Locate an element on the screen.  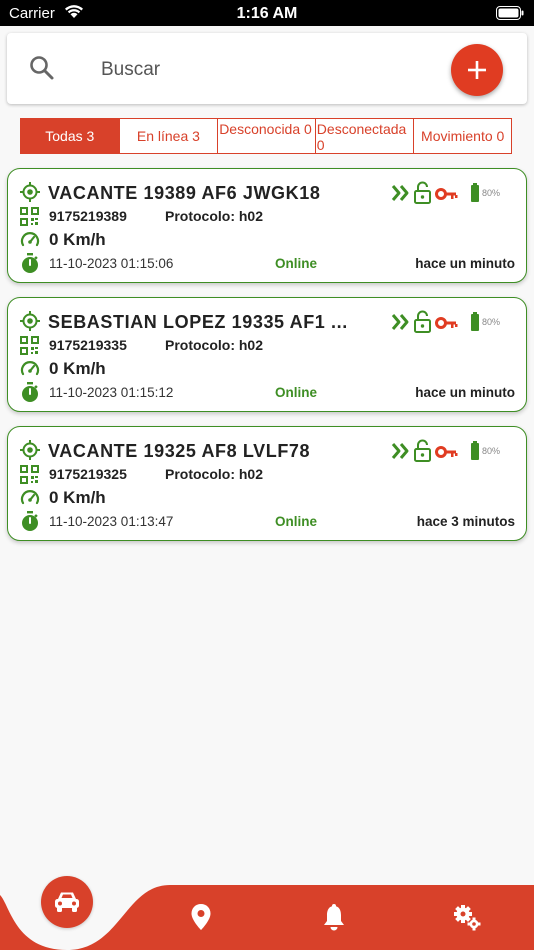
car-icon is located at coordinates (67, 902).